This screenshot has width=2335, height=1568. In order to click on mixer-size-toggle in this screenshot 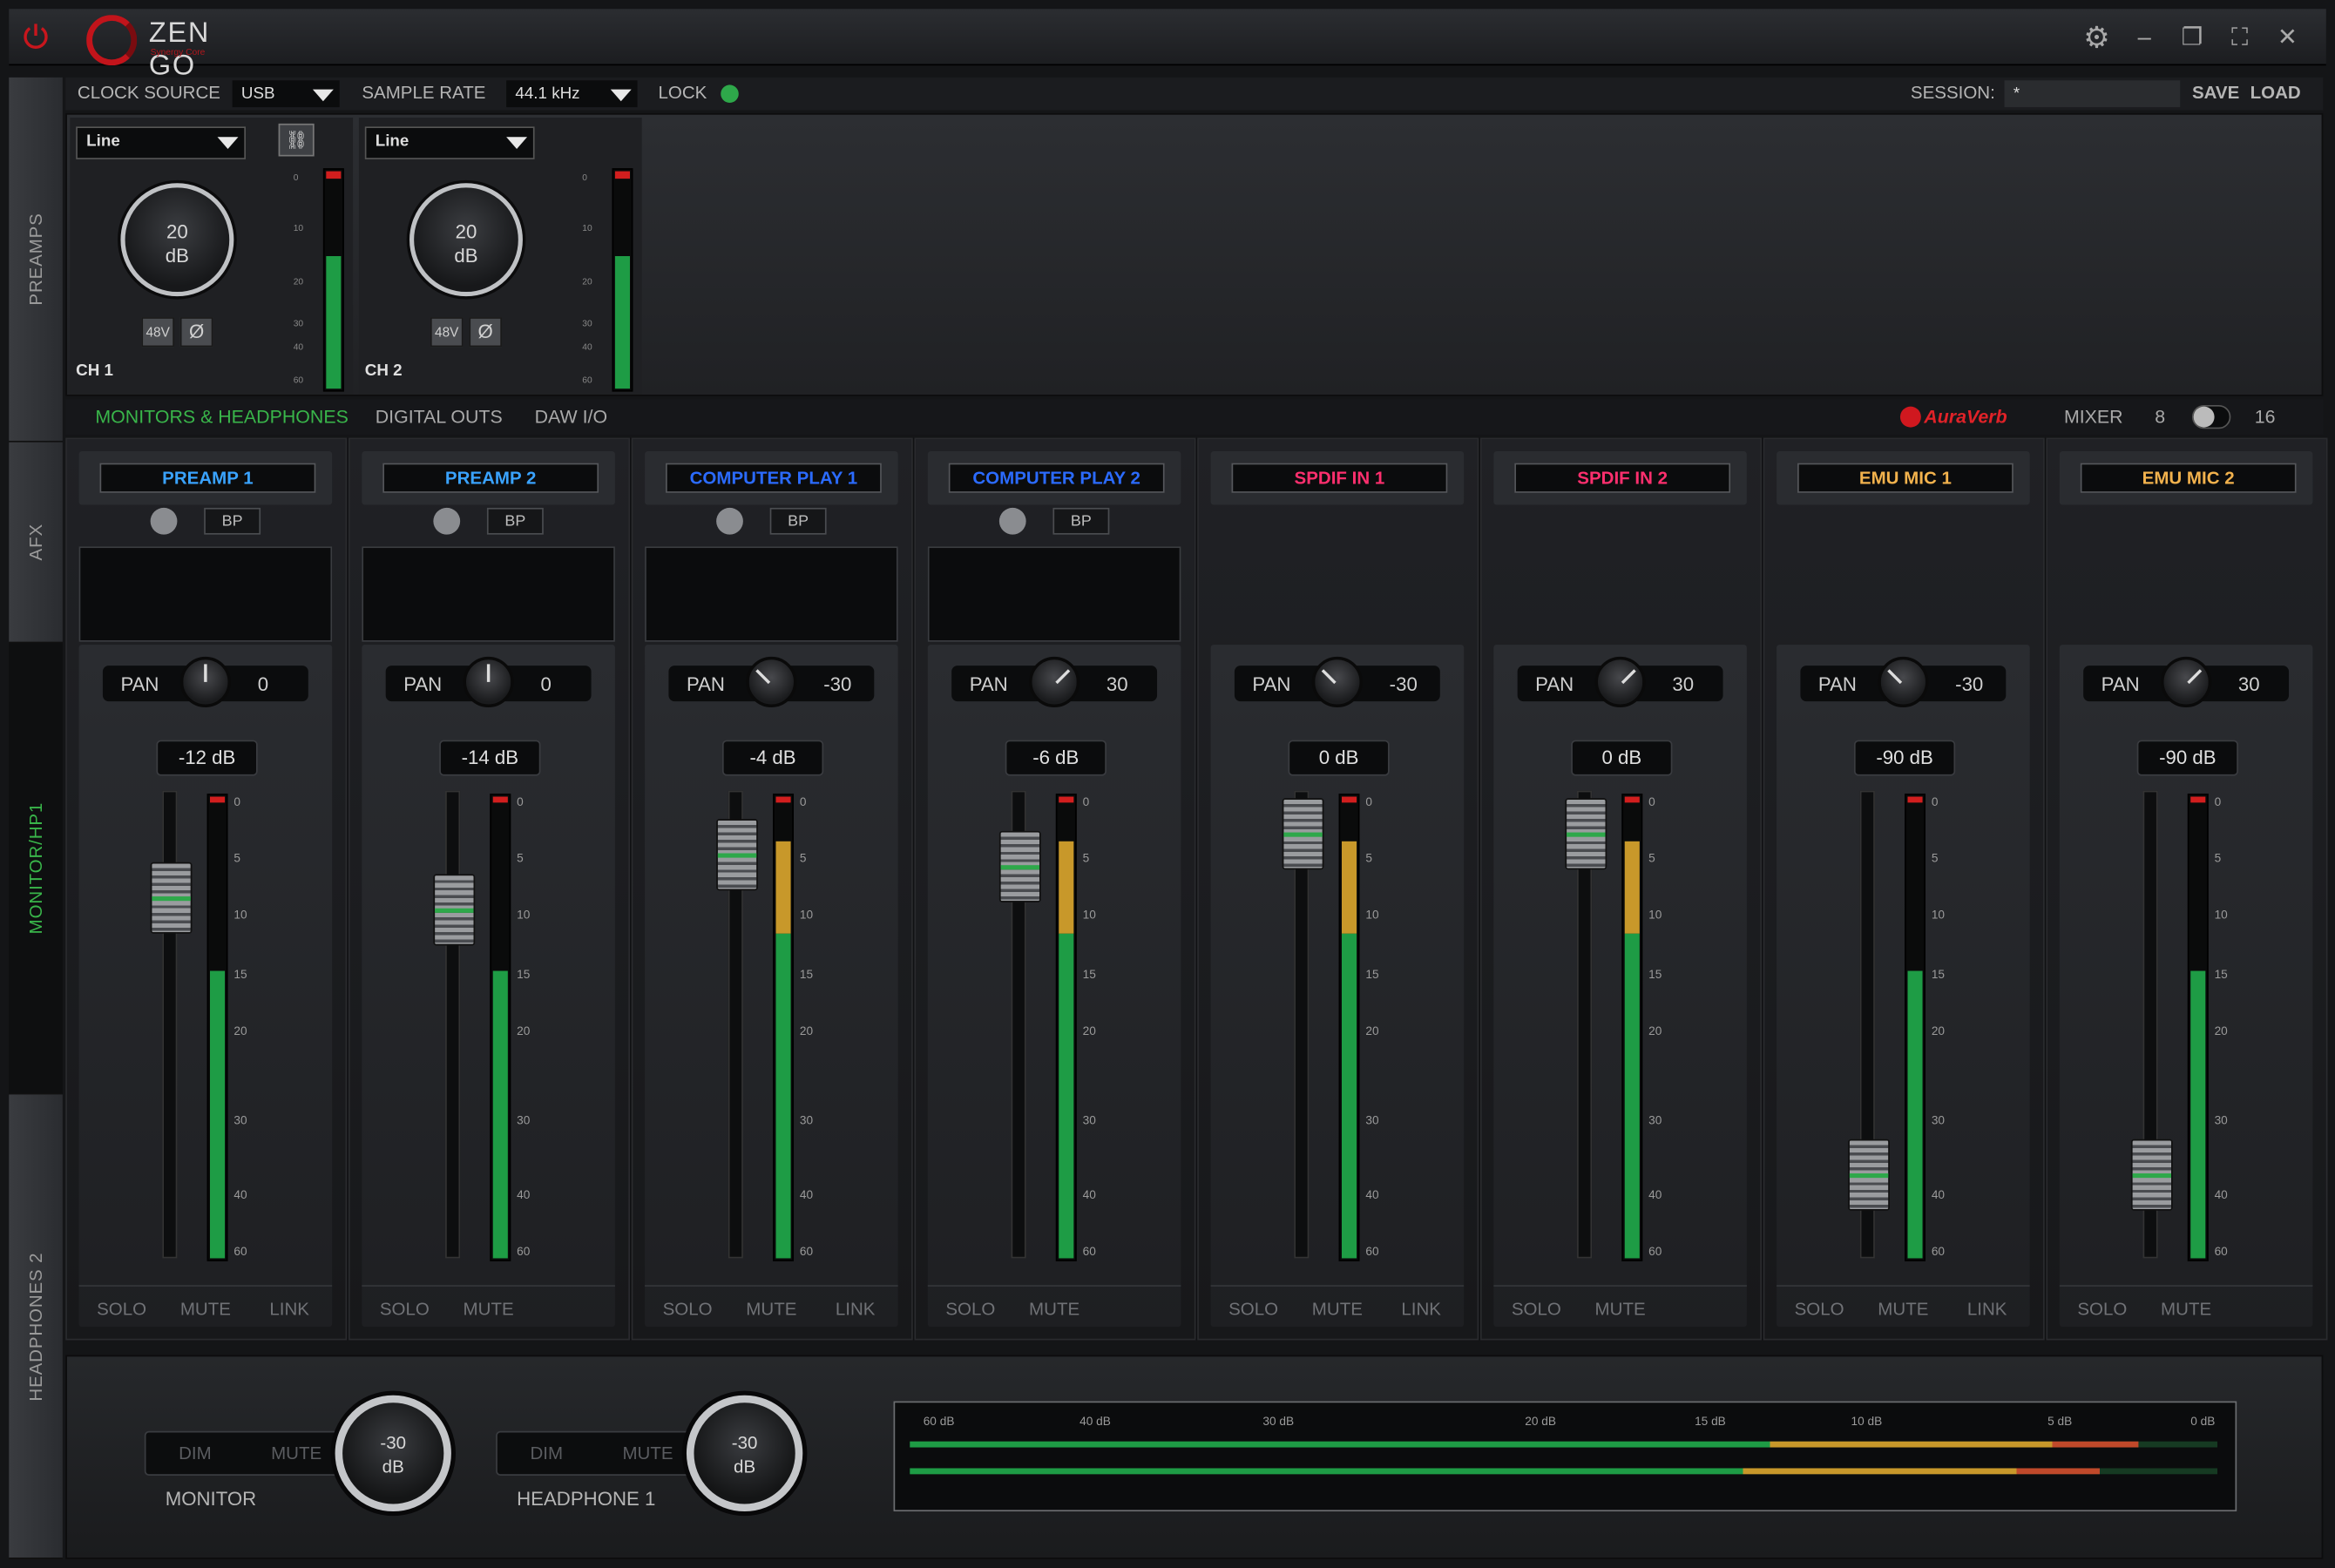, I will do `click(2211, 416)`.